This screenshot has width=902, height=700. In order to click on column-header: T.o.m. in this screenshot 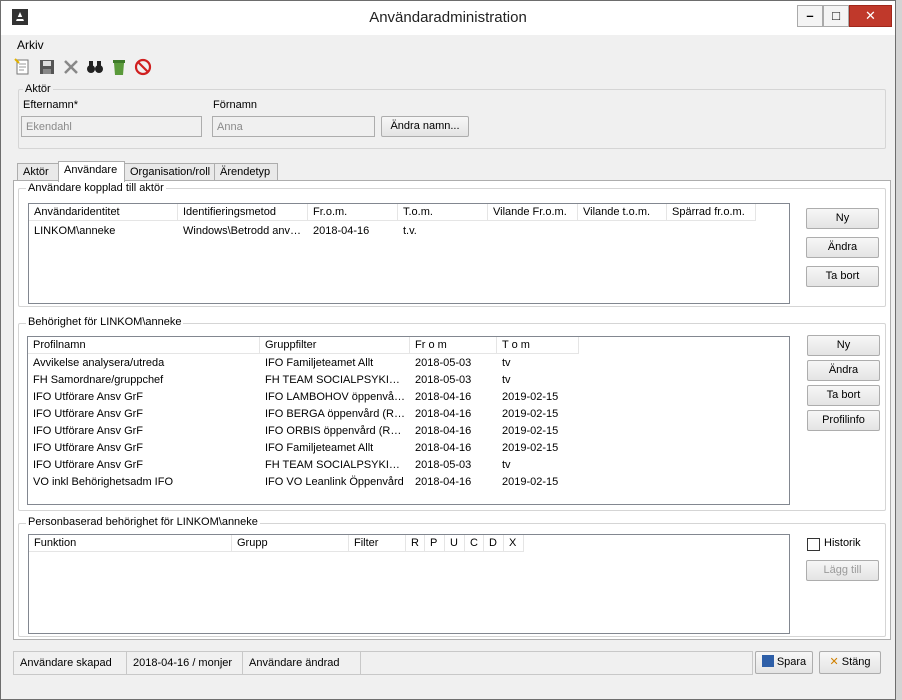, I will do `click(443, 212)`.